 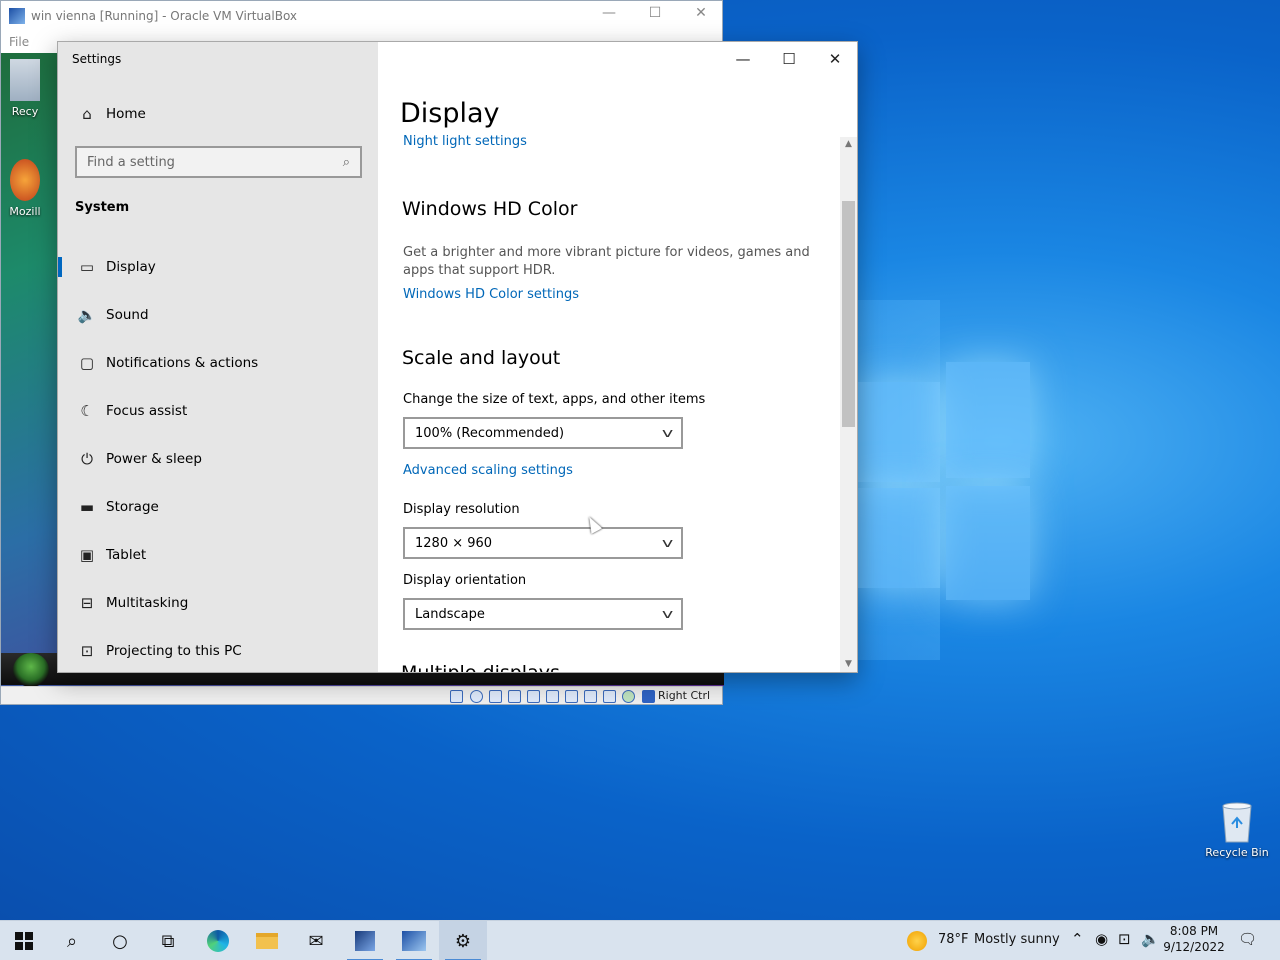 I want to click on vbox-maximize-button: ☐, so click(x=655, y=13).